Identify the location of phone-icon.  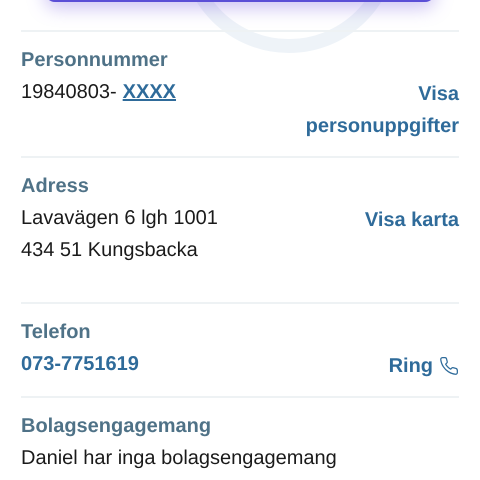
(449, 366).